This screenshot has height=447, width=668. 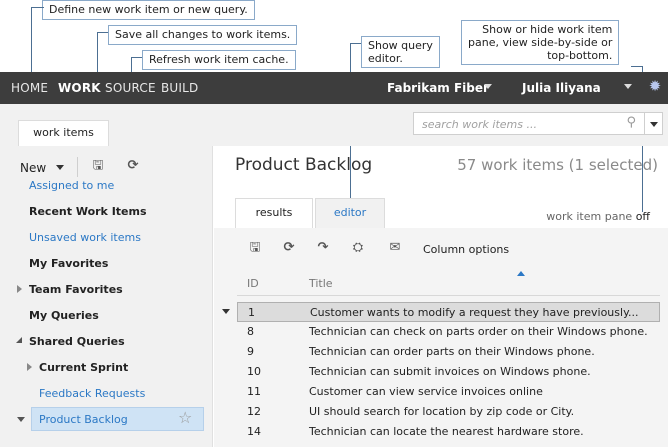 What do you see at coordinates (130, 88) in the screenshot?
I see `nav-source: SOURCE` at bounding box center [130, 88].